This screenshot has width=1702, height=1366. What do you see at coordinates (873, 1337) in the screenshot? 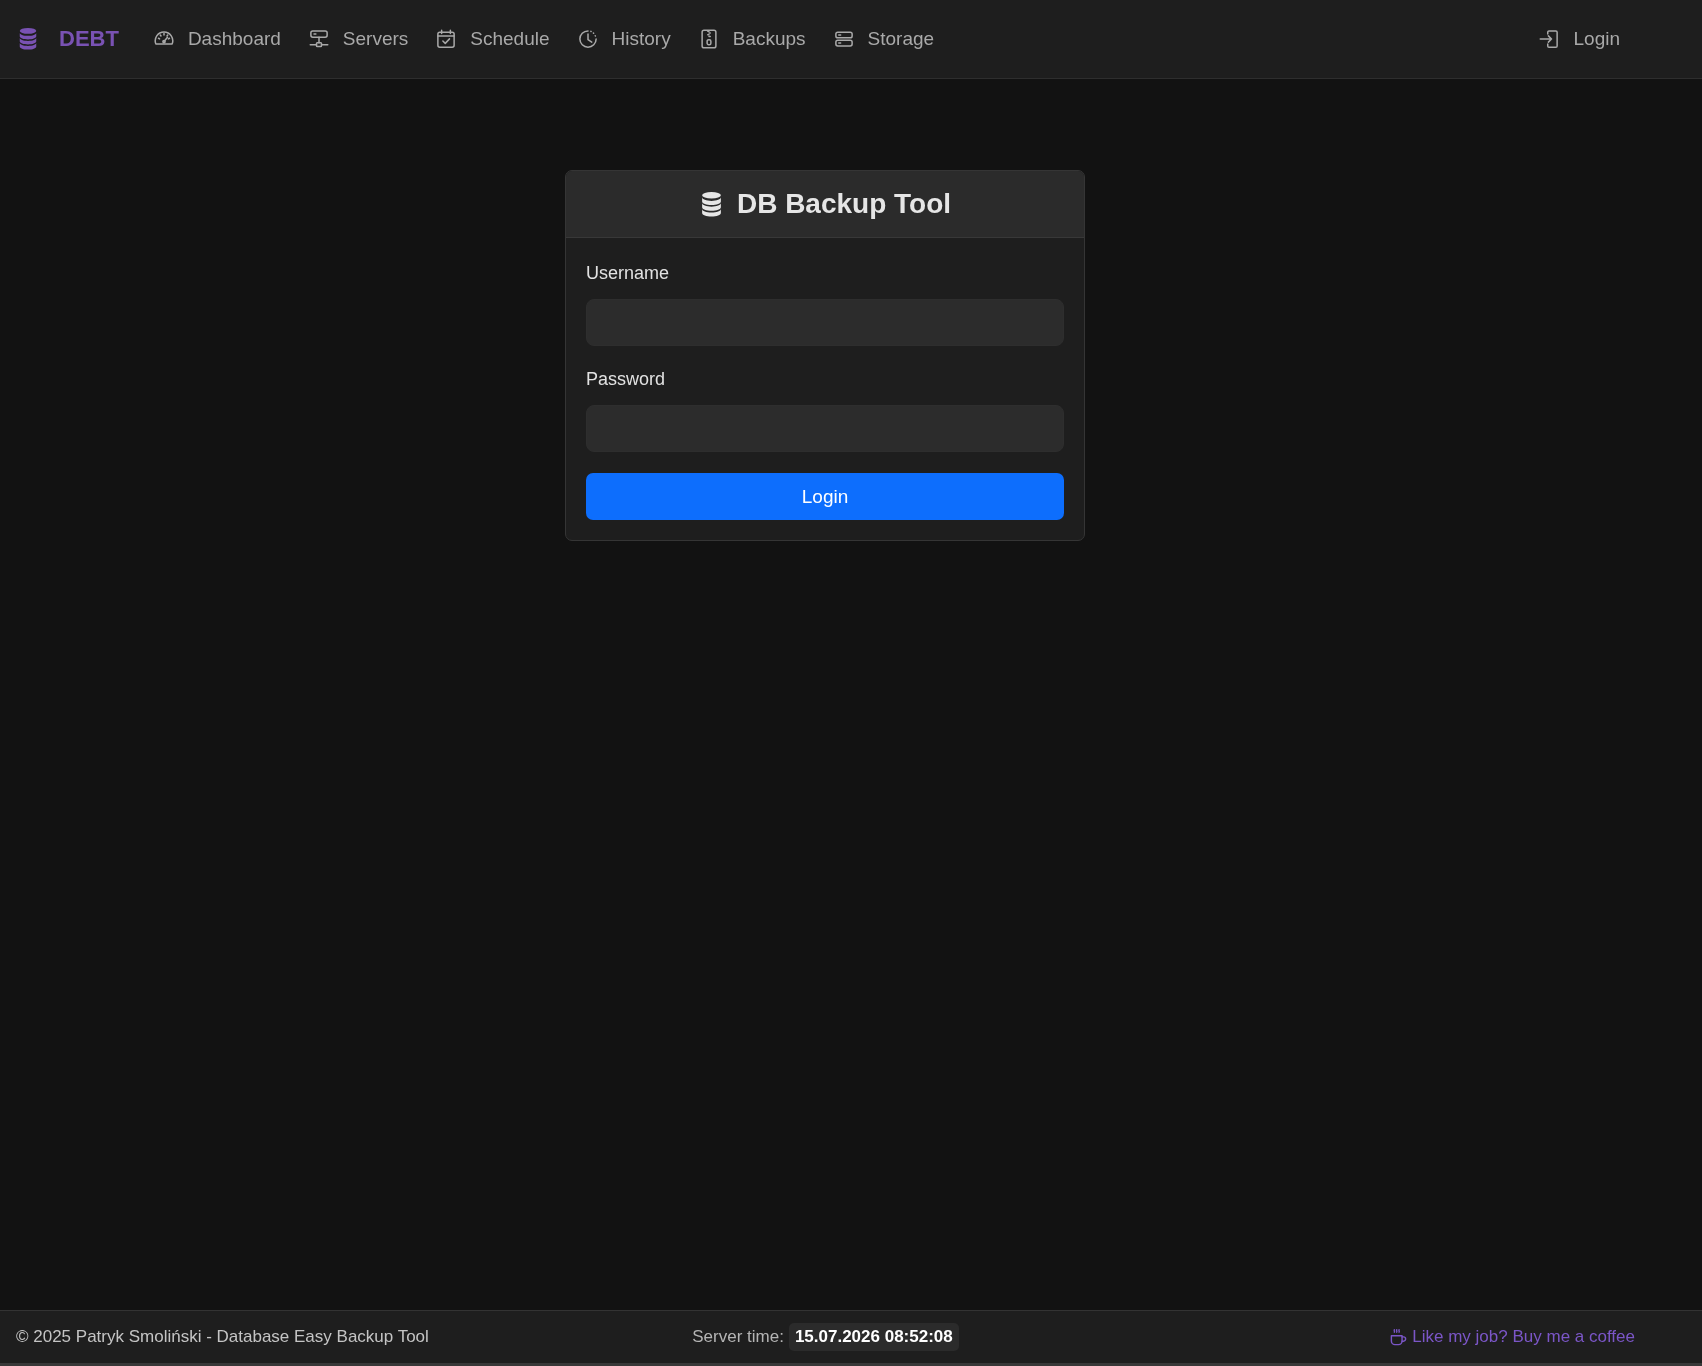
I see `server-time-value: 15.07.2026 08:52:08` at bounding box center [873, 1337].